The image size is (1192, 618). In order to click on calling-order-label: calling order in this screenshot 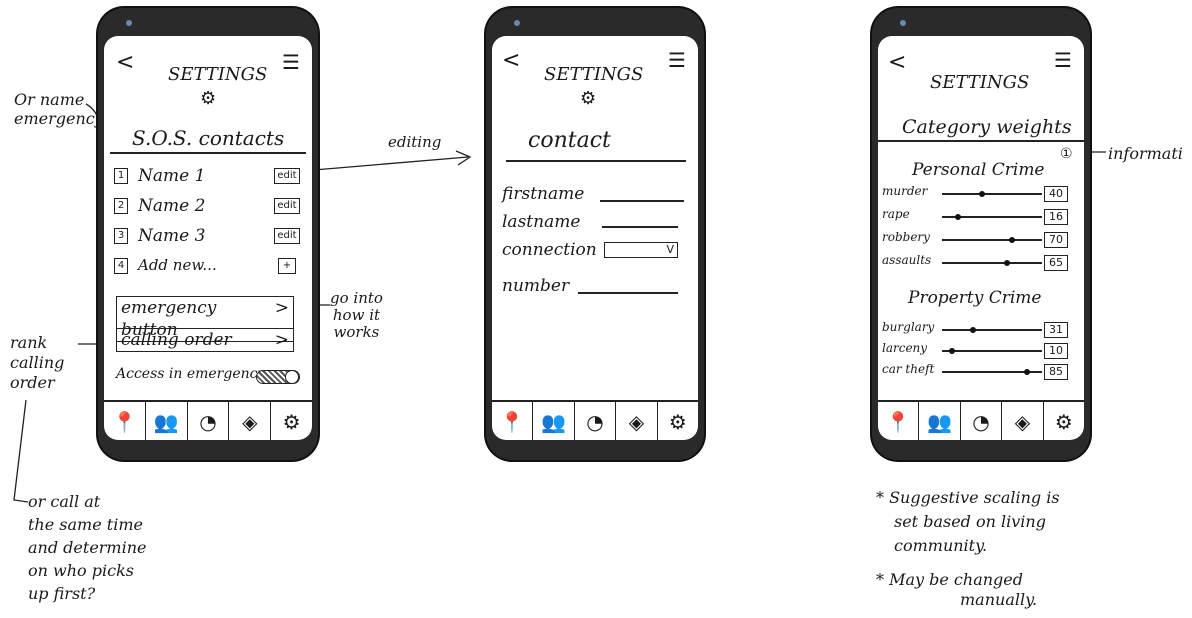, I will do `click(176, 340)`.